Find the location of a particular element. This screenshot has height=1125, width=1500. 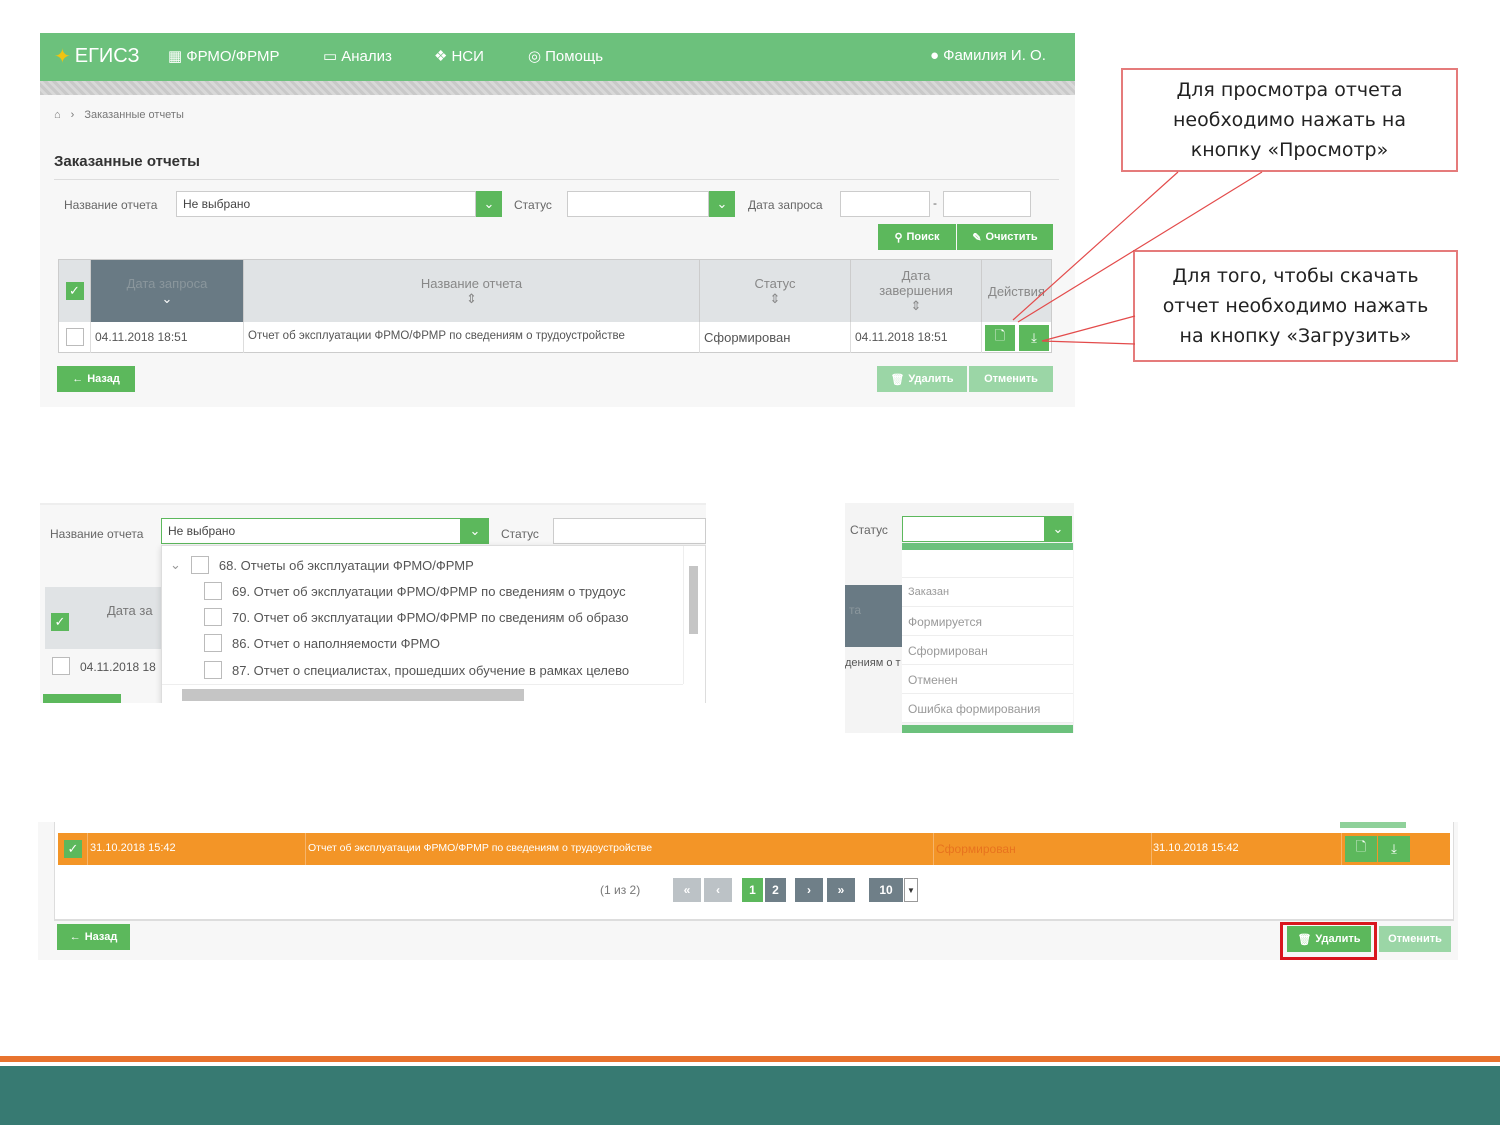

chevron-left-icon: ‹ is located at coordinates (718, 890).